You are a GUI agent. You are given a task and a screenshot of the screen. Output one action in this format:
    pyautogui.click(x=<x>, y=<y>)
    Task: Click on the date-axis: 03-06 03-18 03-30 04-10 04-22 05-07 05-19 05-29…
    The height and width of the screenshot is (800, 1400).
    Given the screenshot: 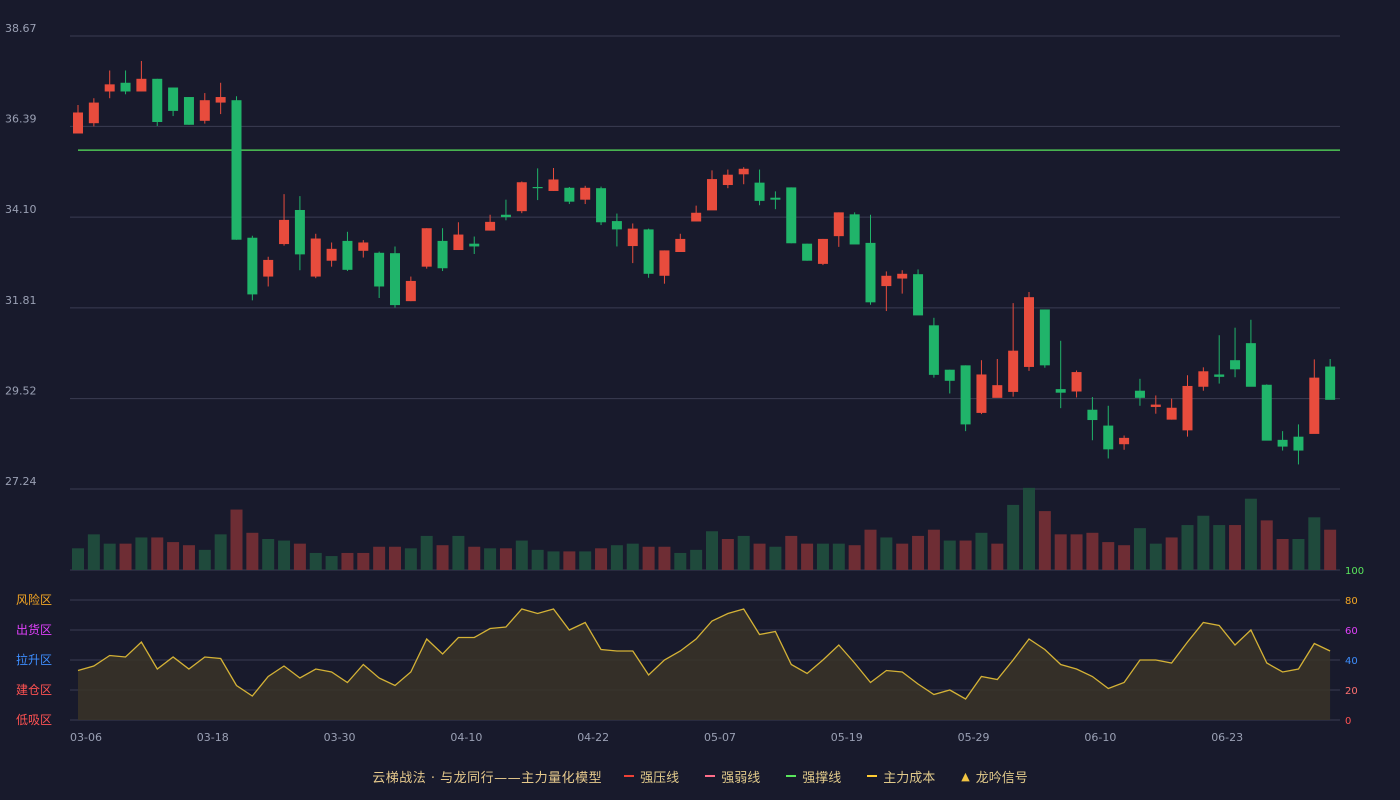 What is the action you would take?
    pyautogui.click(x=656, y=737)
    